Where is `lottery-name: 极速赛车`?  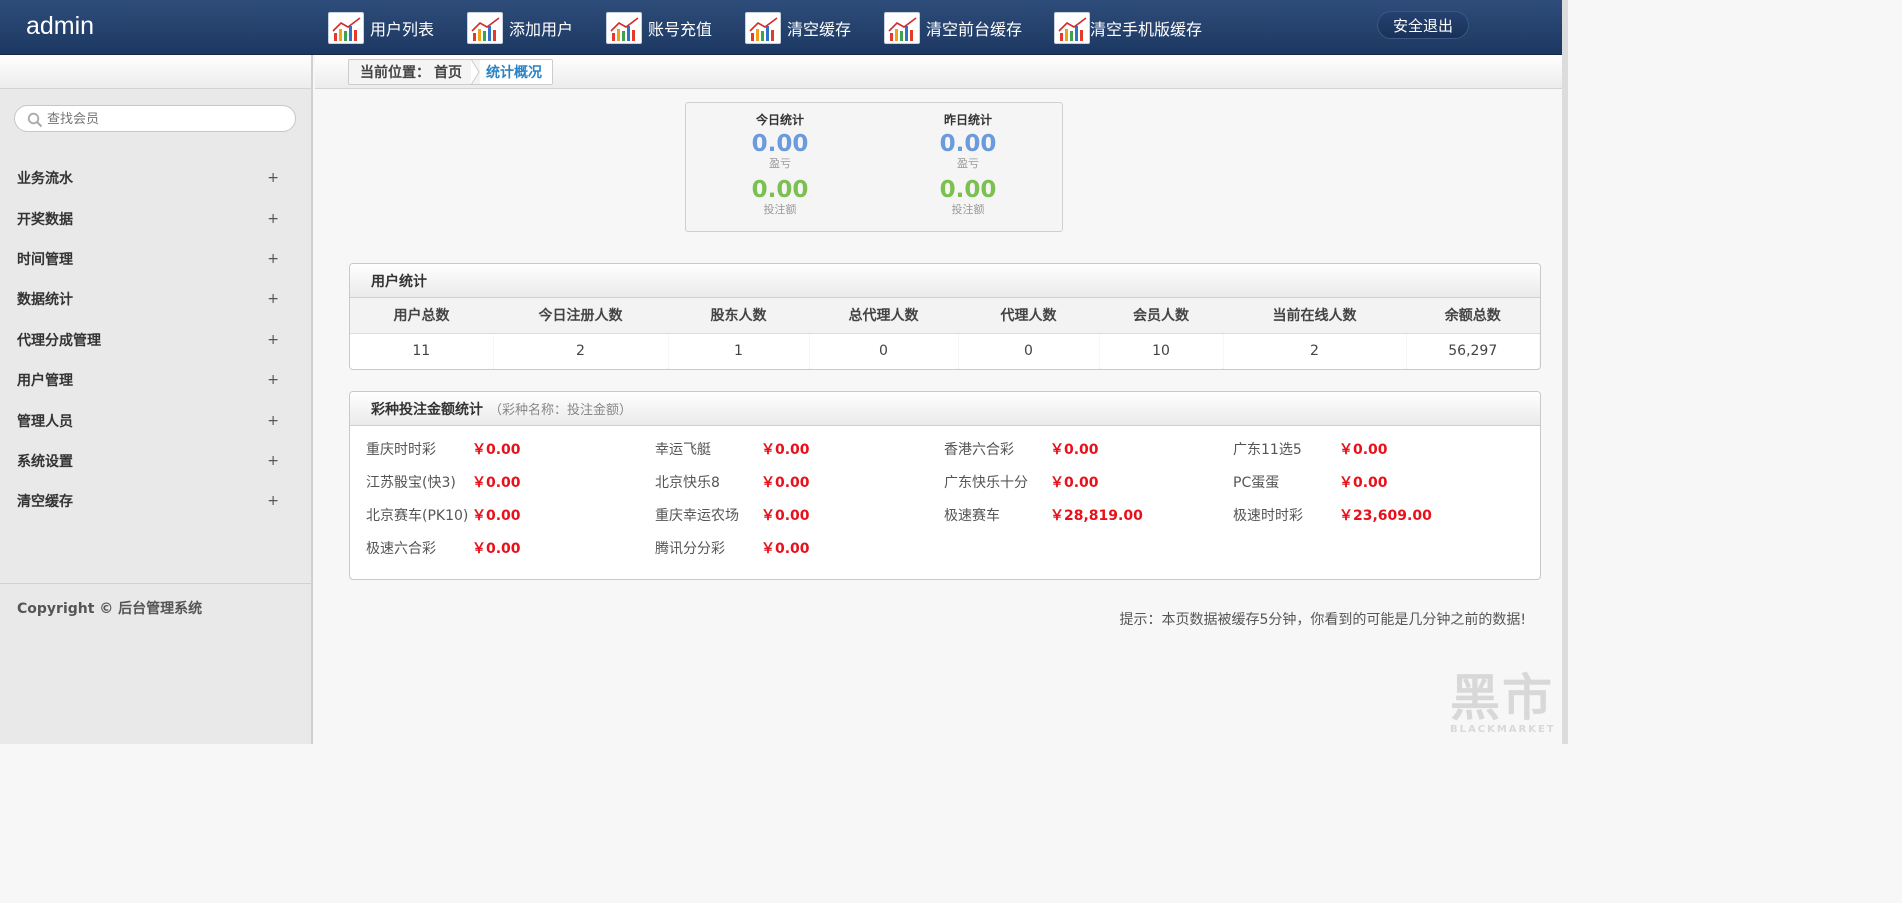
lottery-name: 极速赛车 is located at coordinates (972, 516).